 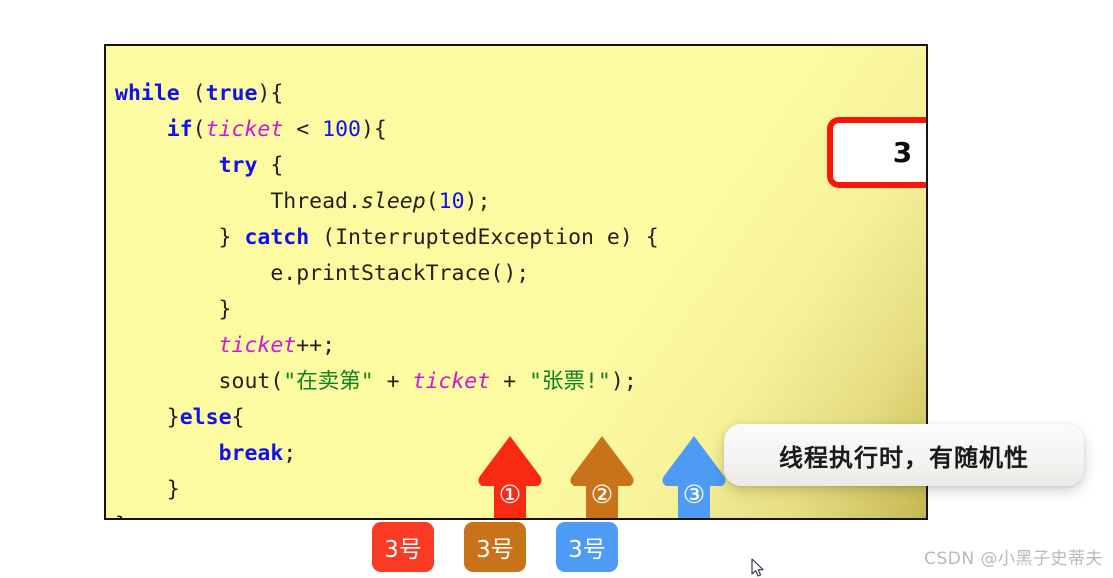 I want to click on code-token: else, so click(x=205, y=417).